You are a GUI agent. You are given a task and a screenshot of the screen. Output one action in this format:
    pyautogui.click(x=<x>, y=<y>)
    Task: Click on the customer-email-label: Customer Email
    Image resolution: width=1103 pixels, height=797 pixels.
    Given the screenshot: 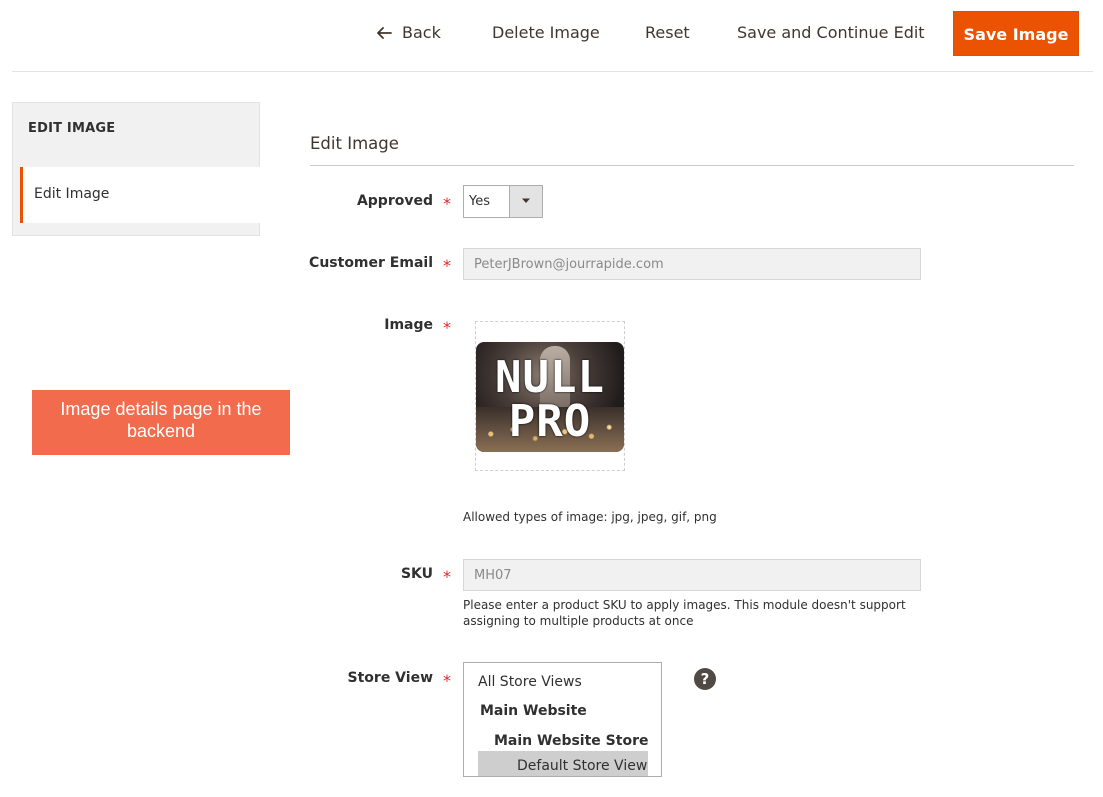 What is the action you would take?
    pyautogui.click(x=371, y=263)
    